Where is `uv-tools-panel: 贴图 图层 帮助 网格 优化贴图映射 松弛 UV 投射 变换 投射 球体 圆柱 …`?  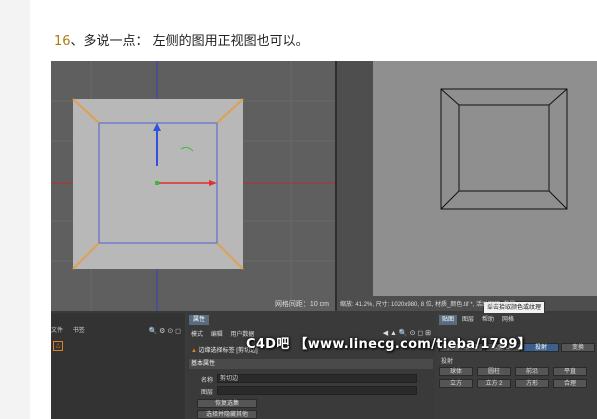
uv-tools-panel: 贴图 图层 帮助 网格 优化贴图映射 松弛 UV 投射 变换 投射 球体 圆柱 … is located at coordinates (517, 366).